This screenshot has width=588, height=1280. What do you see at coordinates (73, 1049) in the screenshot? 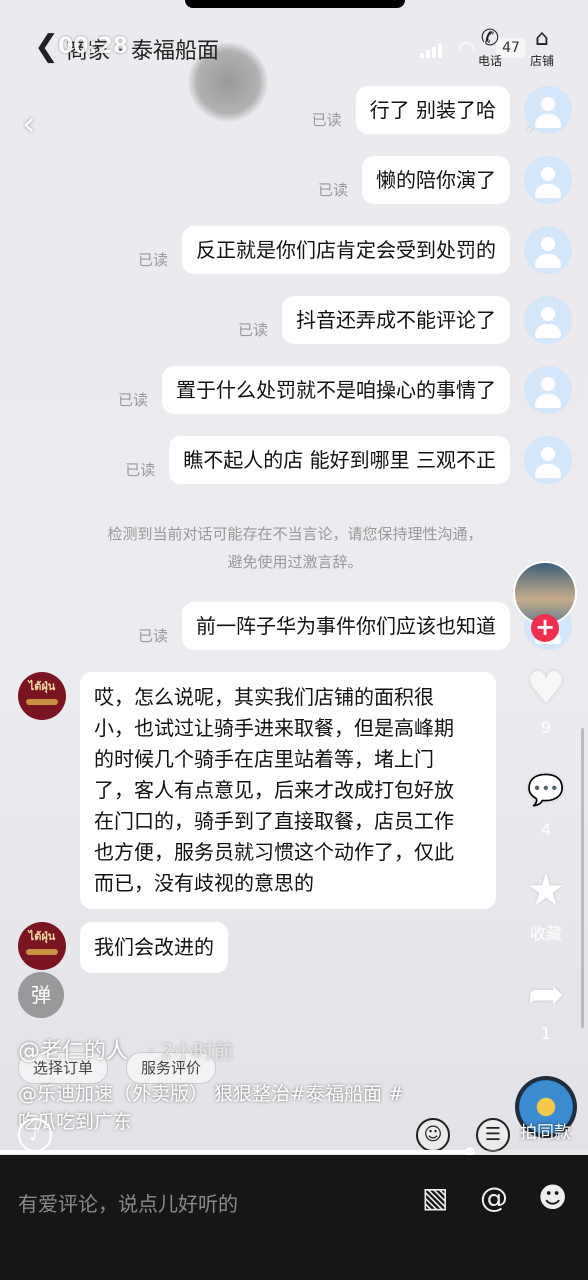
I see `author-name: @老仁的人` at bounding box center [73, 1049].